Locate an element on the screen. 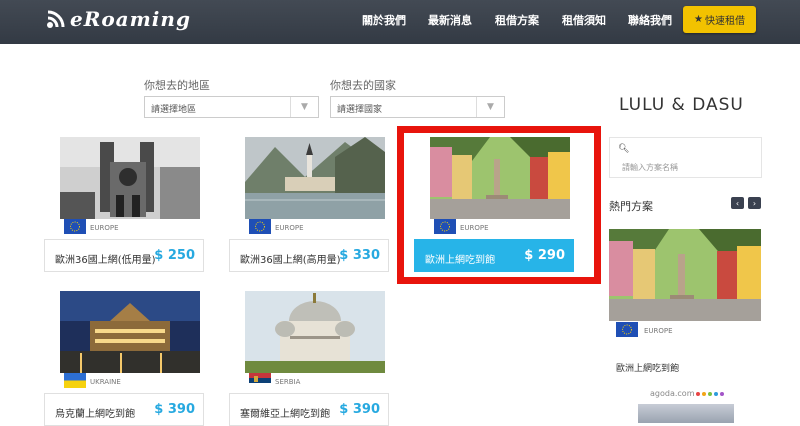 The height and width of the screenshot is (426, 800). search-placeholder: 請輸入方案名稱 is located at coordinates (650, 167).